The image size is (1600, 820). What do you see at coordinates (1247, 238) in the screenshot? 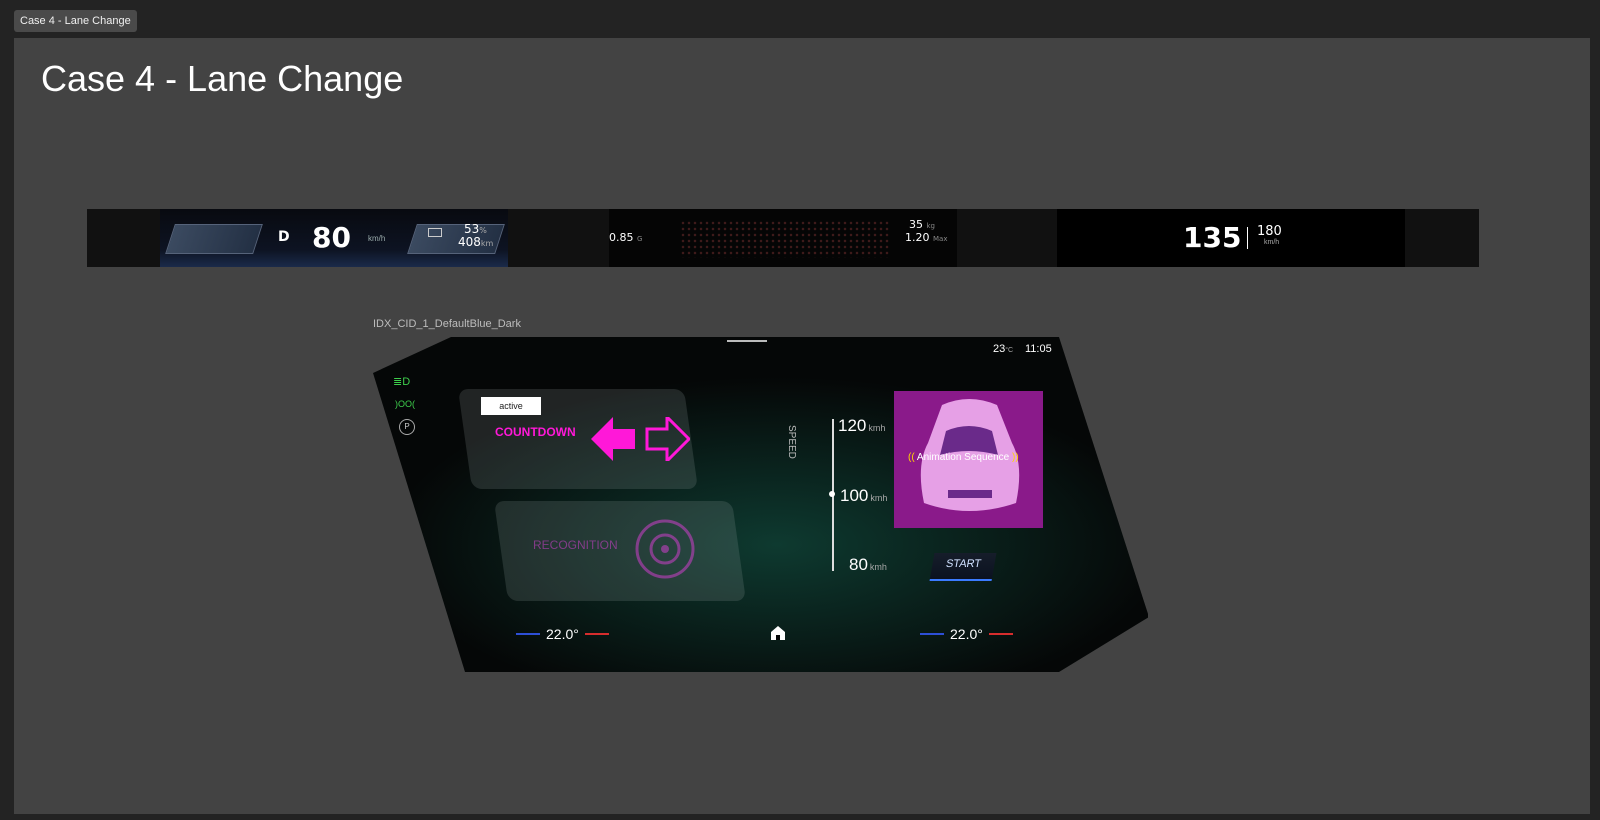
I see `speed-divider` at bounding box center [1247, 238].